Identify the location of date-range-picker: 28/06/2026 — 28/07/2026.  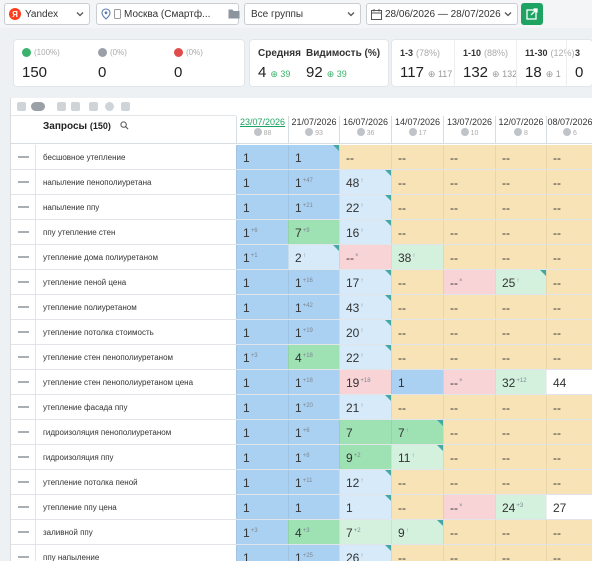
(442, 14).